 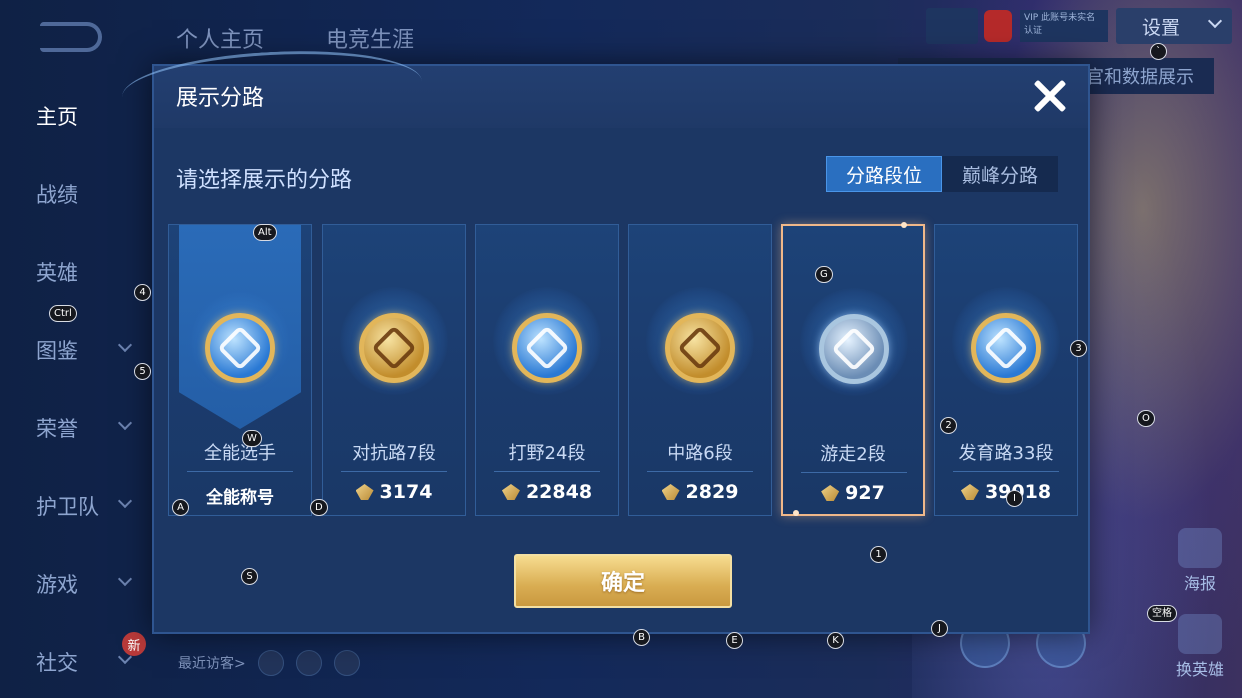 I want to click on data-display-label: 官和数据展示, so click(x=1140, y=77).